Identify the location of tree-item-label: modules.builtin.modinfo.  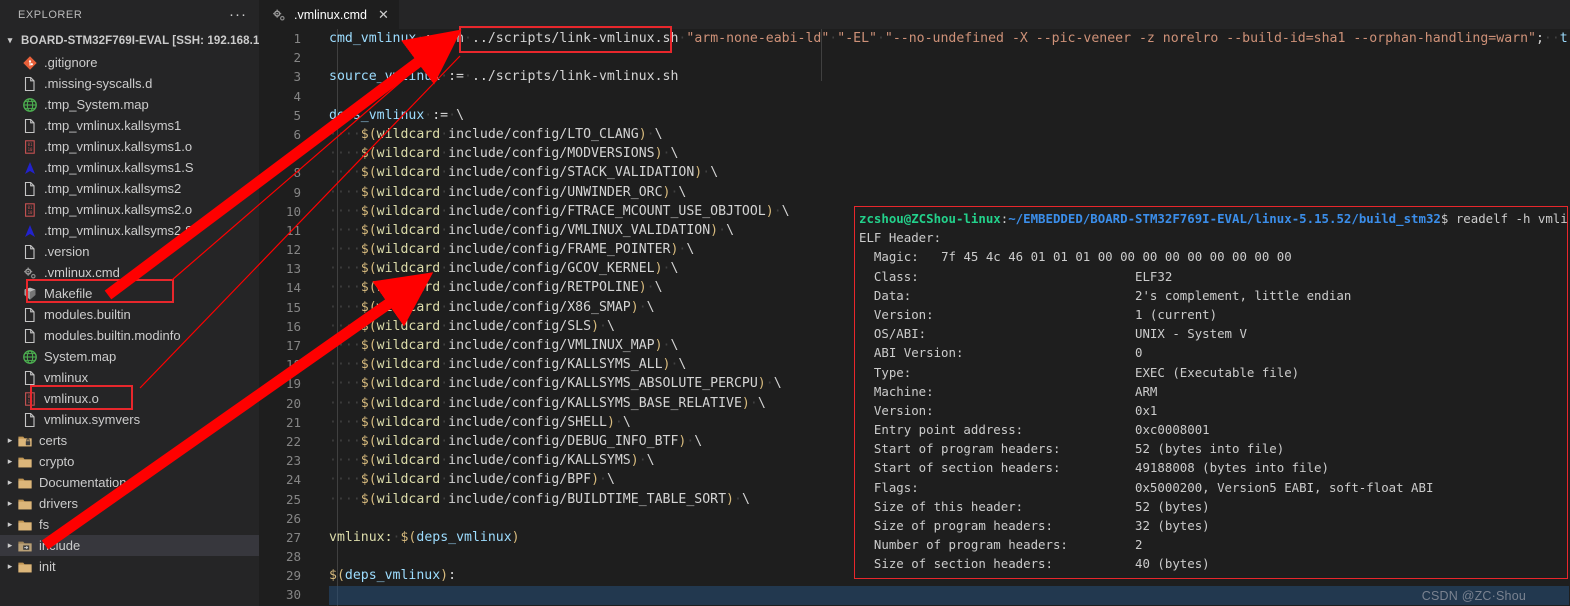
(112, 335).